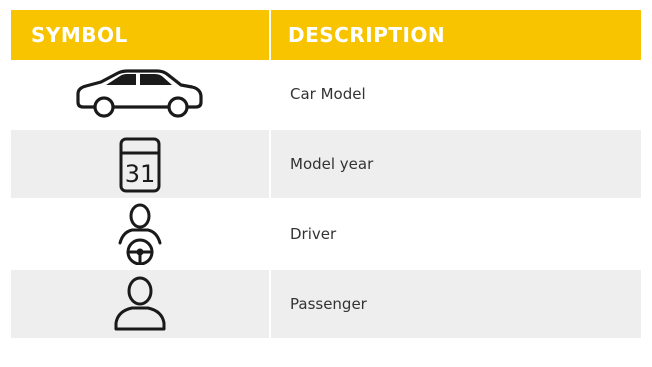 Image resolution: width=652 pixels, height=367 pixels. I want to click on calendar-icon: 31, so click(140, 165).